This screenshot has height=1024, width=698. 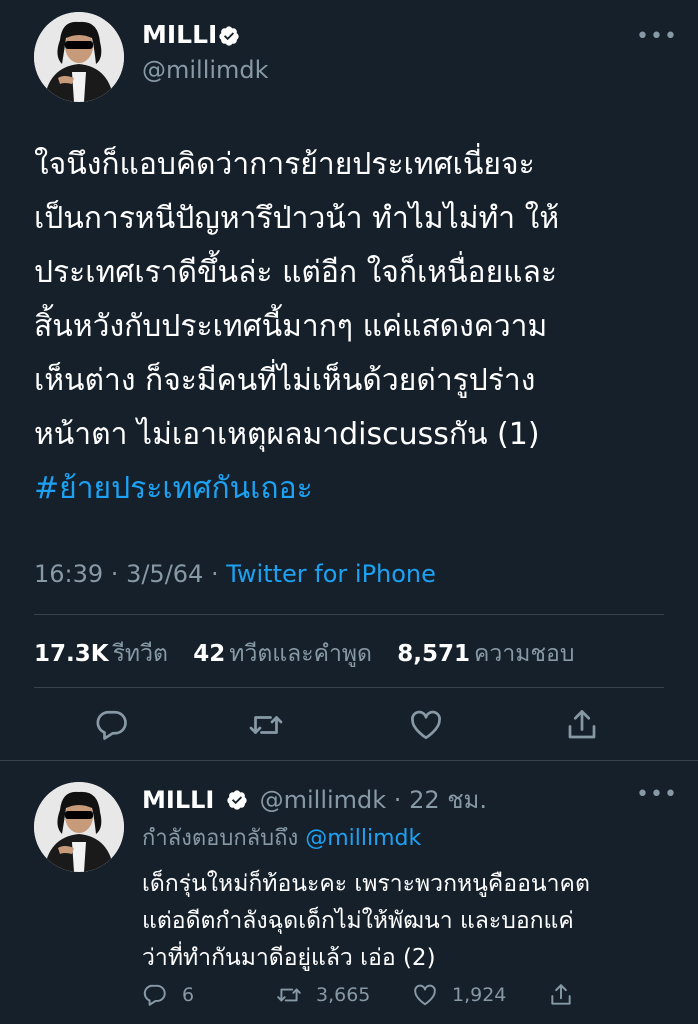 What do you see at coordinates (331, 574) in the screenshot?
I see `tweet-source-link: Twitter for iPhone` at bounding box center [331, 574].